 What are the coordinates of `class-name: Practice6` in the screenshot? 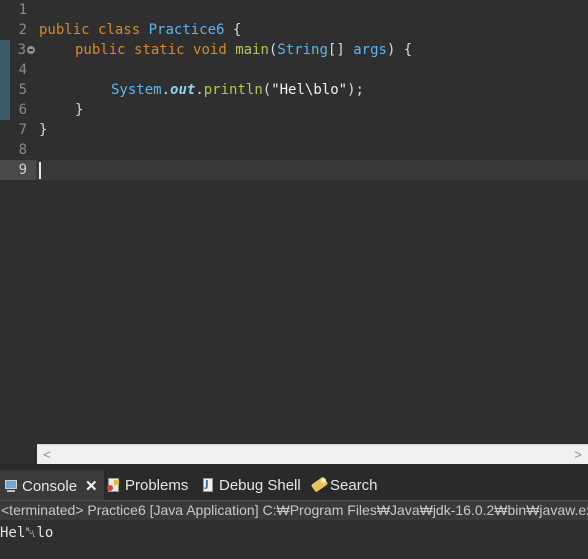 It's located at (186, 30).